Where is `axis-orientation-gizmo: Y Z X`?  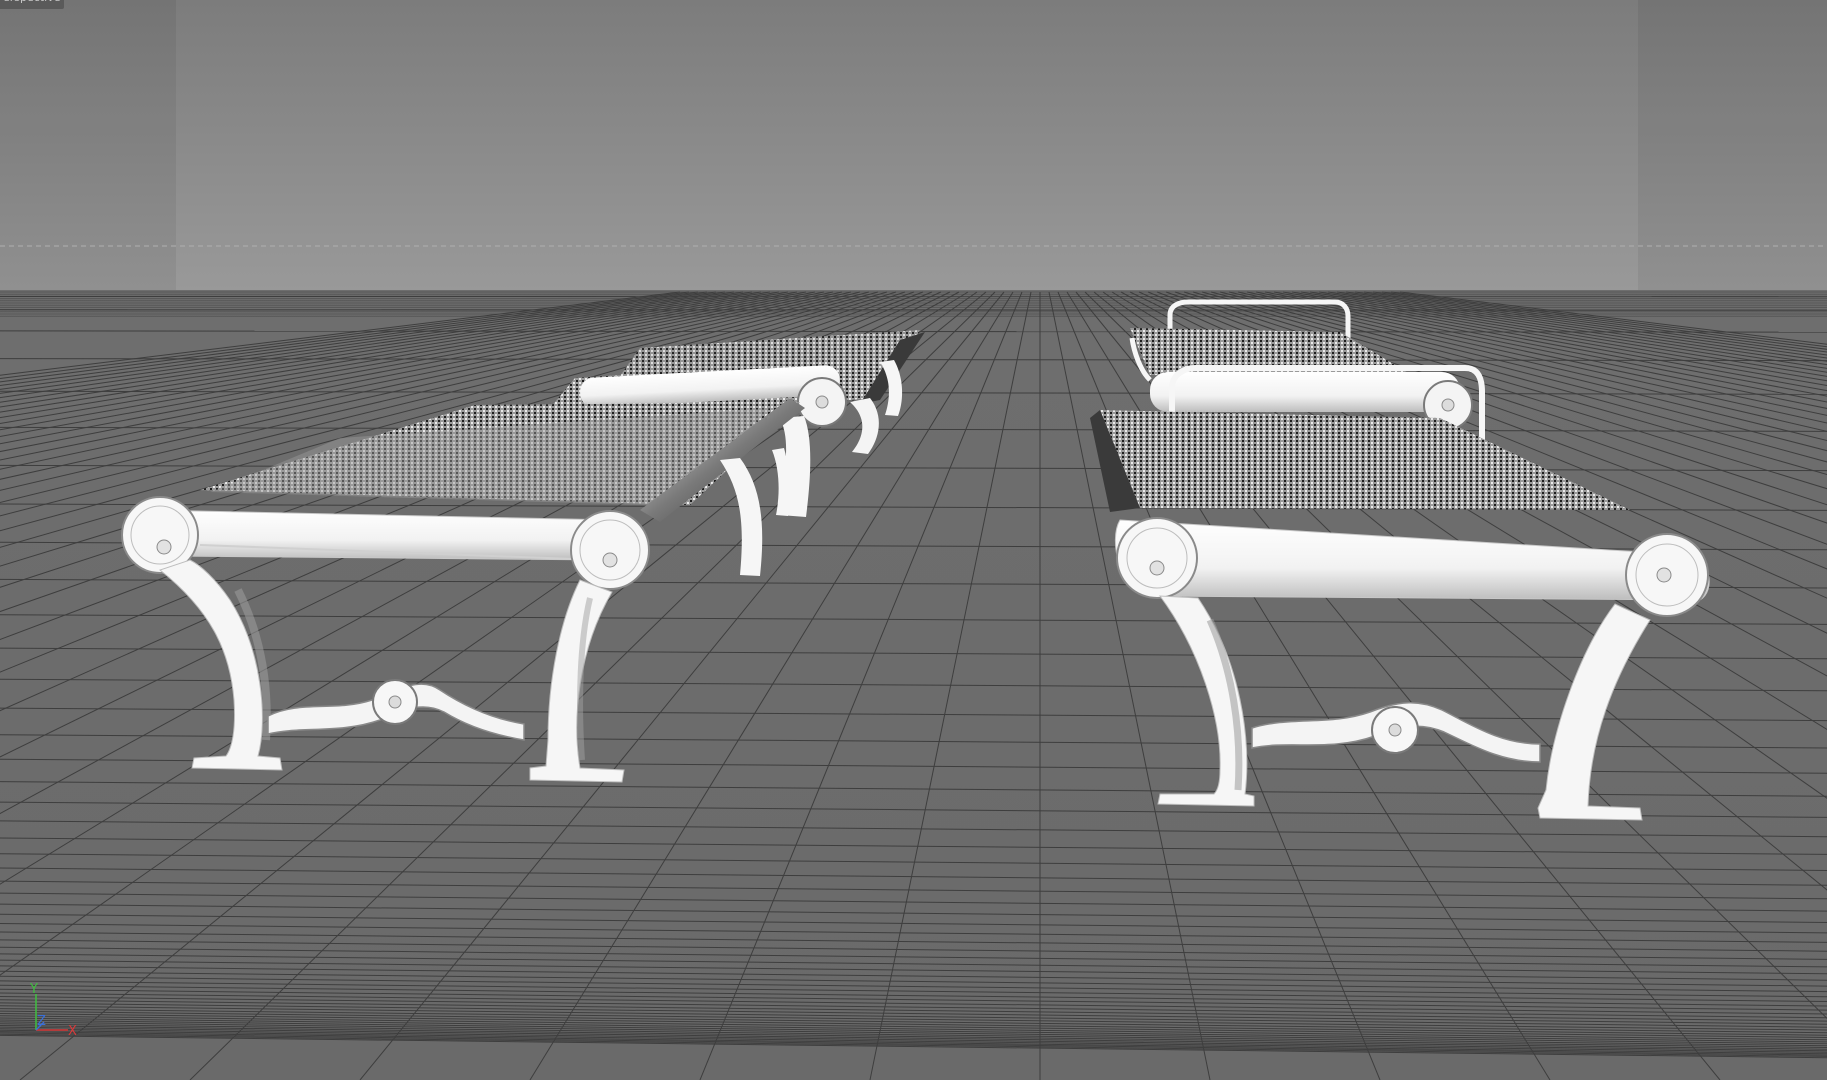 axis-orientation-gizmo: Y Z X is located at coordinates (53, 1010).